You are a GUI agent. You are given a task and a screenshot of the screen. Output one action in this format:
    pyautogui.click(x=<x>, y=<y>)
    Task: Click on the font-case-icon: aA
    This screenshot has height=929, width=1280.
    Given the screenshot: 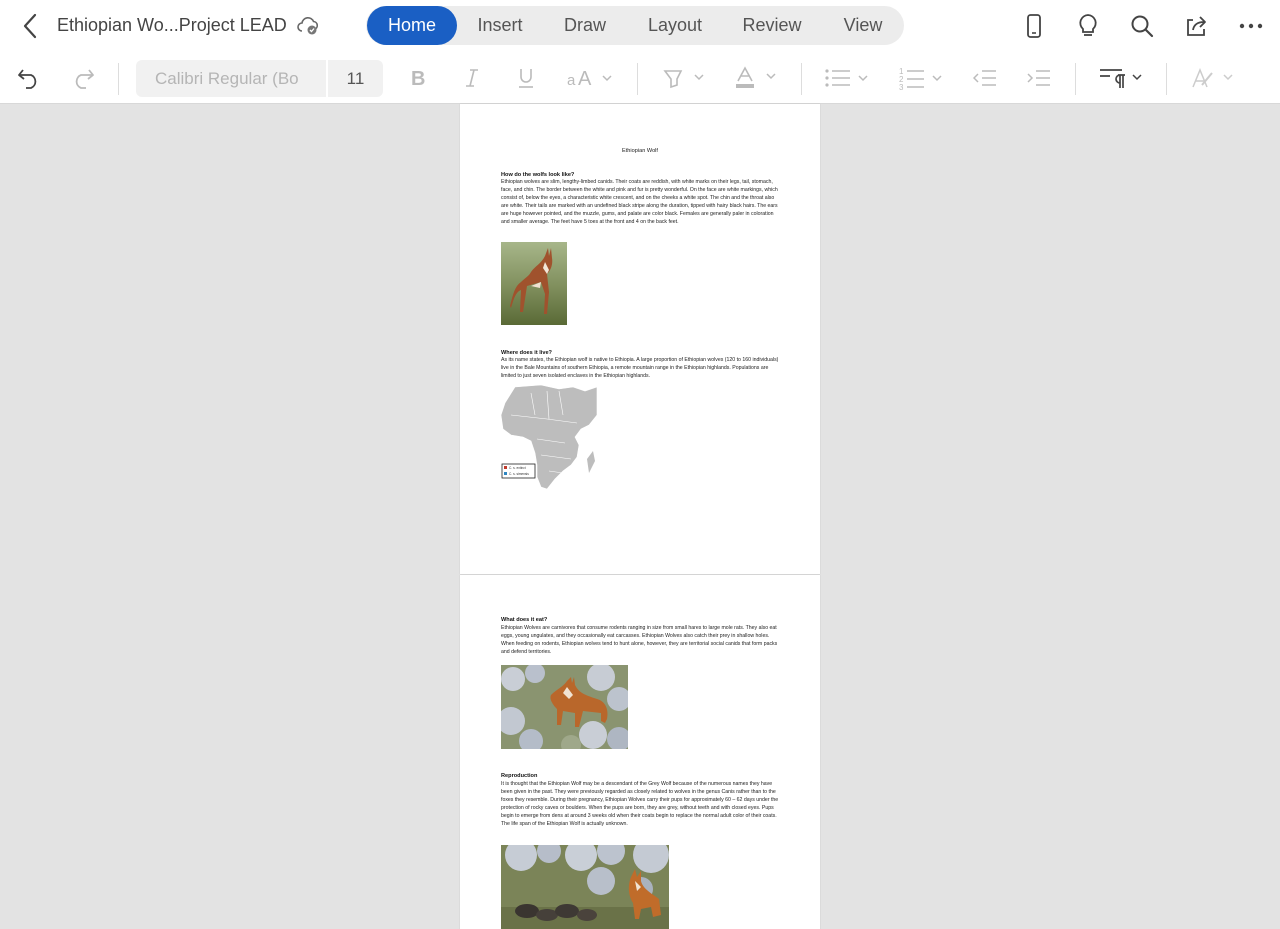 What is the action you would take?
    pyautogui.click(x=590, y=78)
    